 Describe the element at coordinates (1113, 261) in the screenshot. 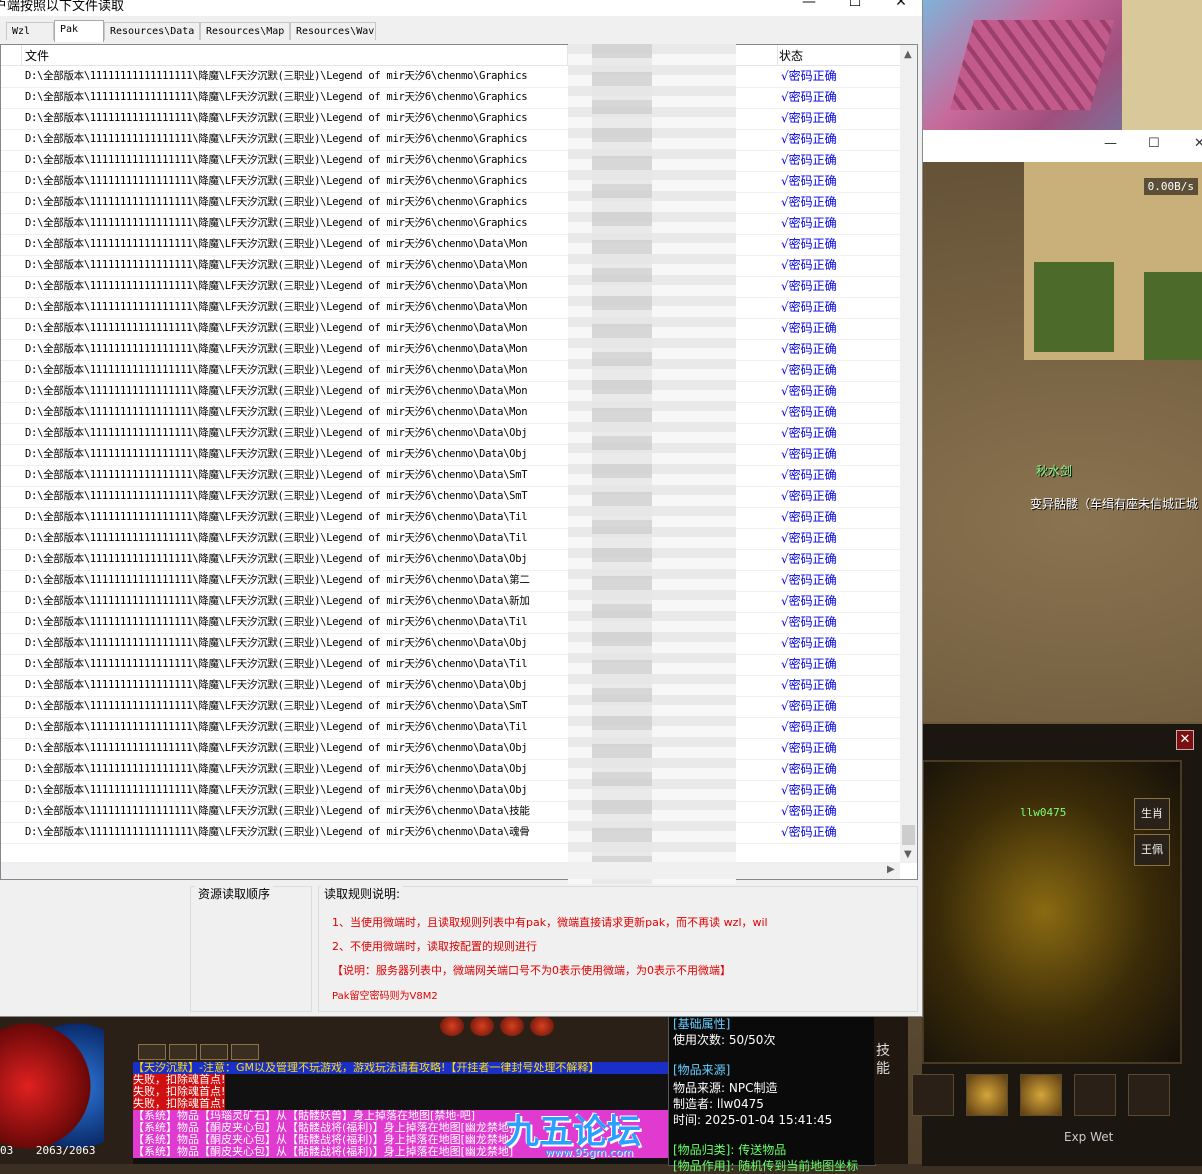

I see `minimap: 0.00B/s` at that location.